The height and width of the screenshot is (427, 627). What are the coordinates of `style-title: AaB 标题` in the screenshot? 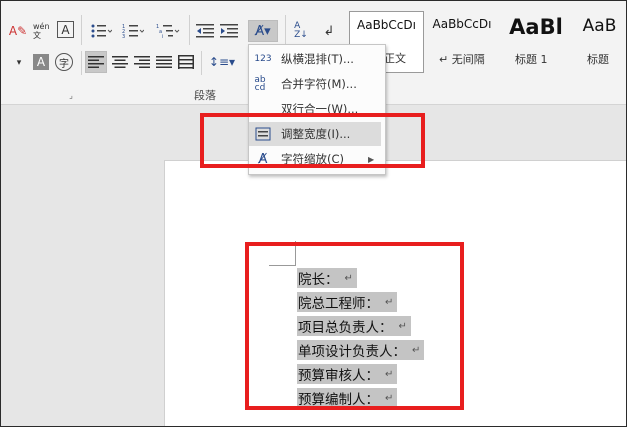 It's located at (599, 42).